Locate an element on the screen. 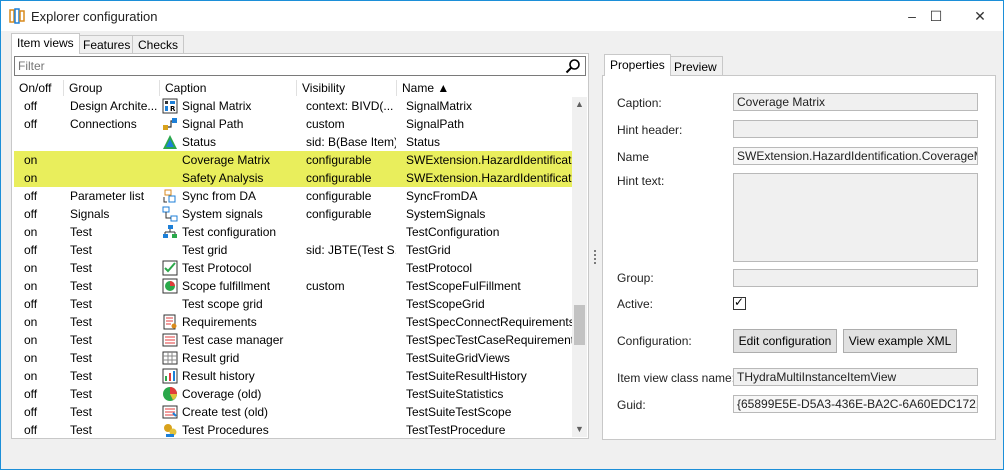 The height and width of the screenshot is (470, 1004). active-checkbox: ✓ is located at coordinates (739, 302).